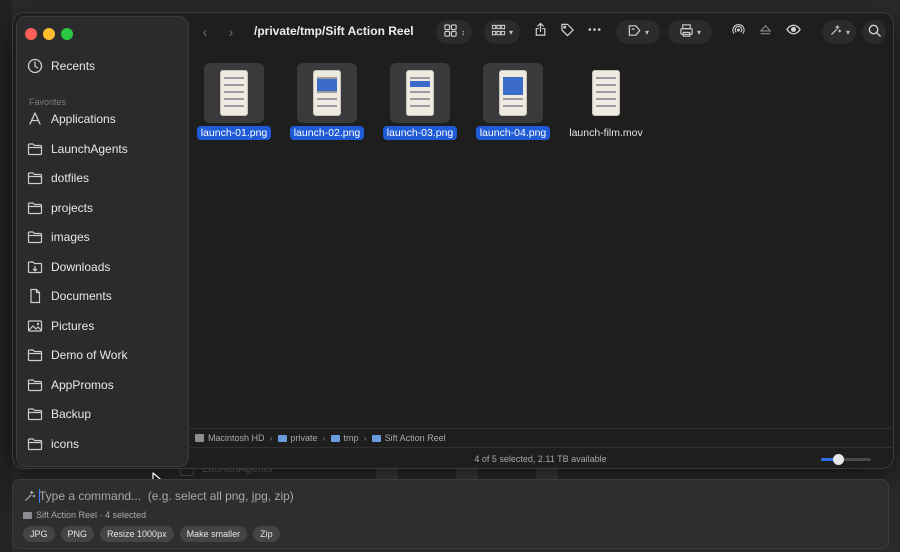 The image size is (900, 552). What do you see at coordinates (39, 534) in the screenshot?
I see `suggestion-chip: JPG` at bounding box center [39, 534].